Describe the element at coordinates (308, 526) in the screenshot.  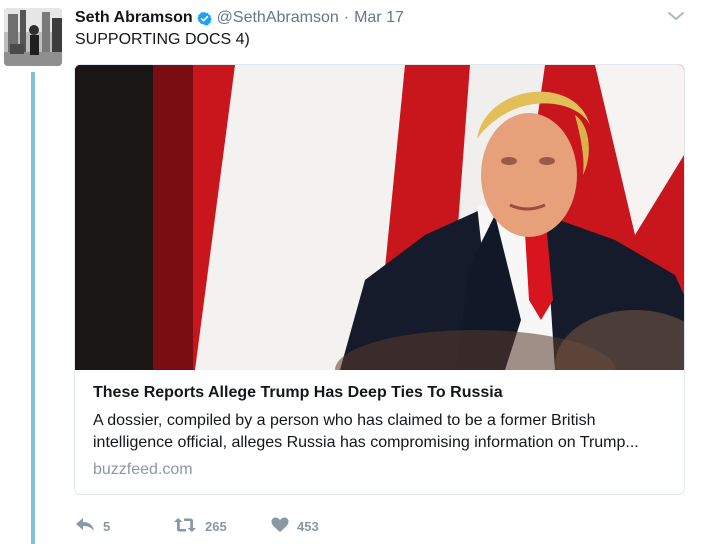
I see `like-count: 453` at that location.